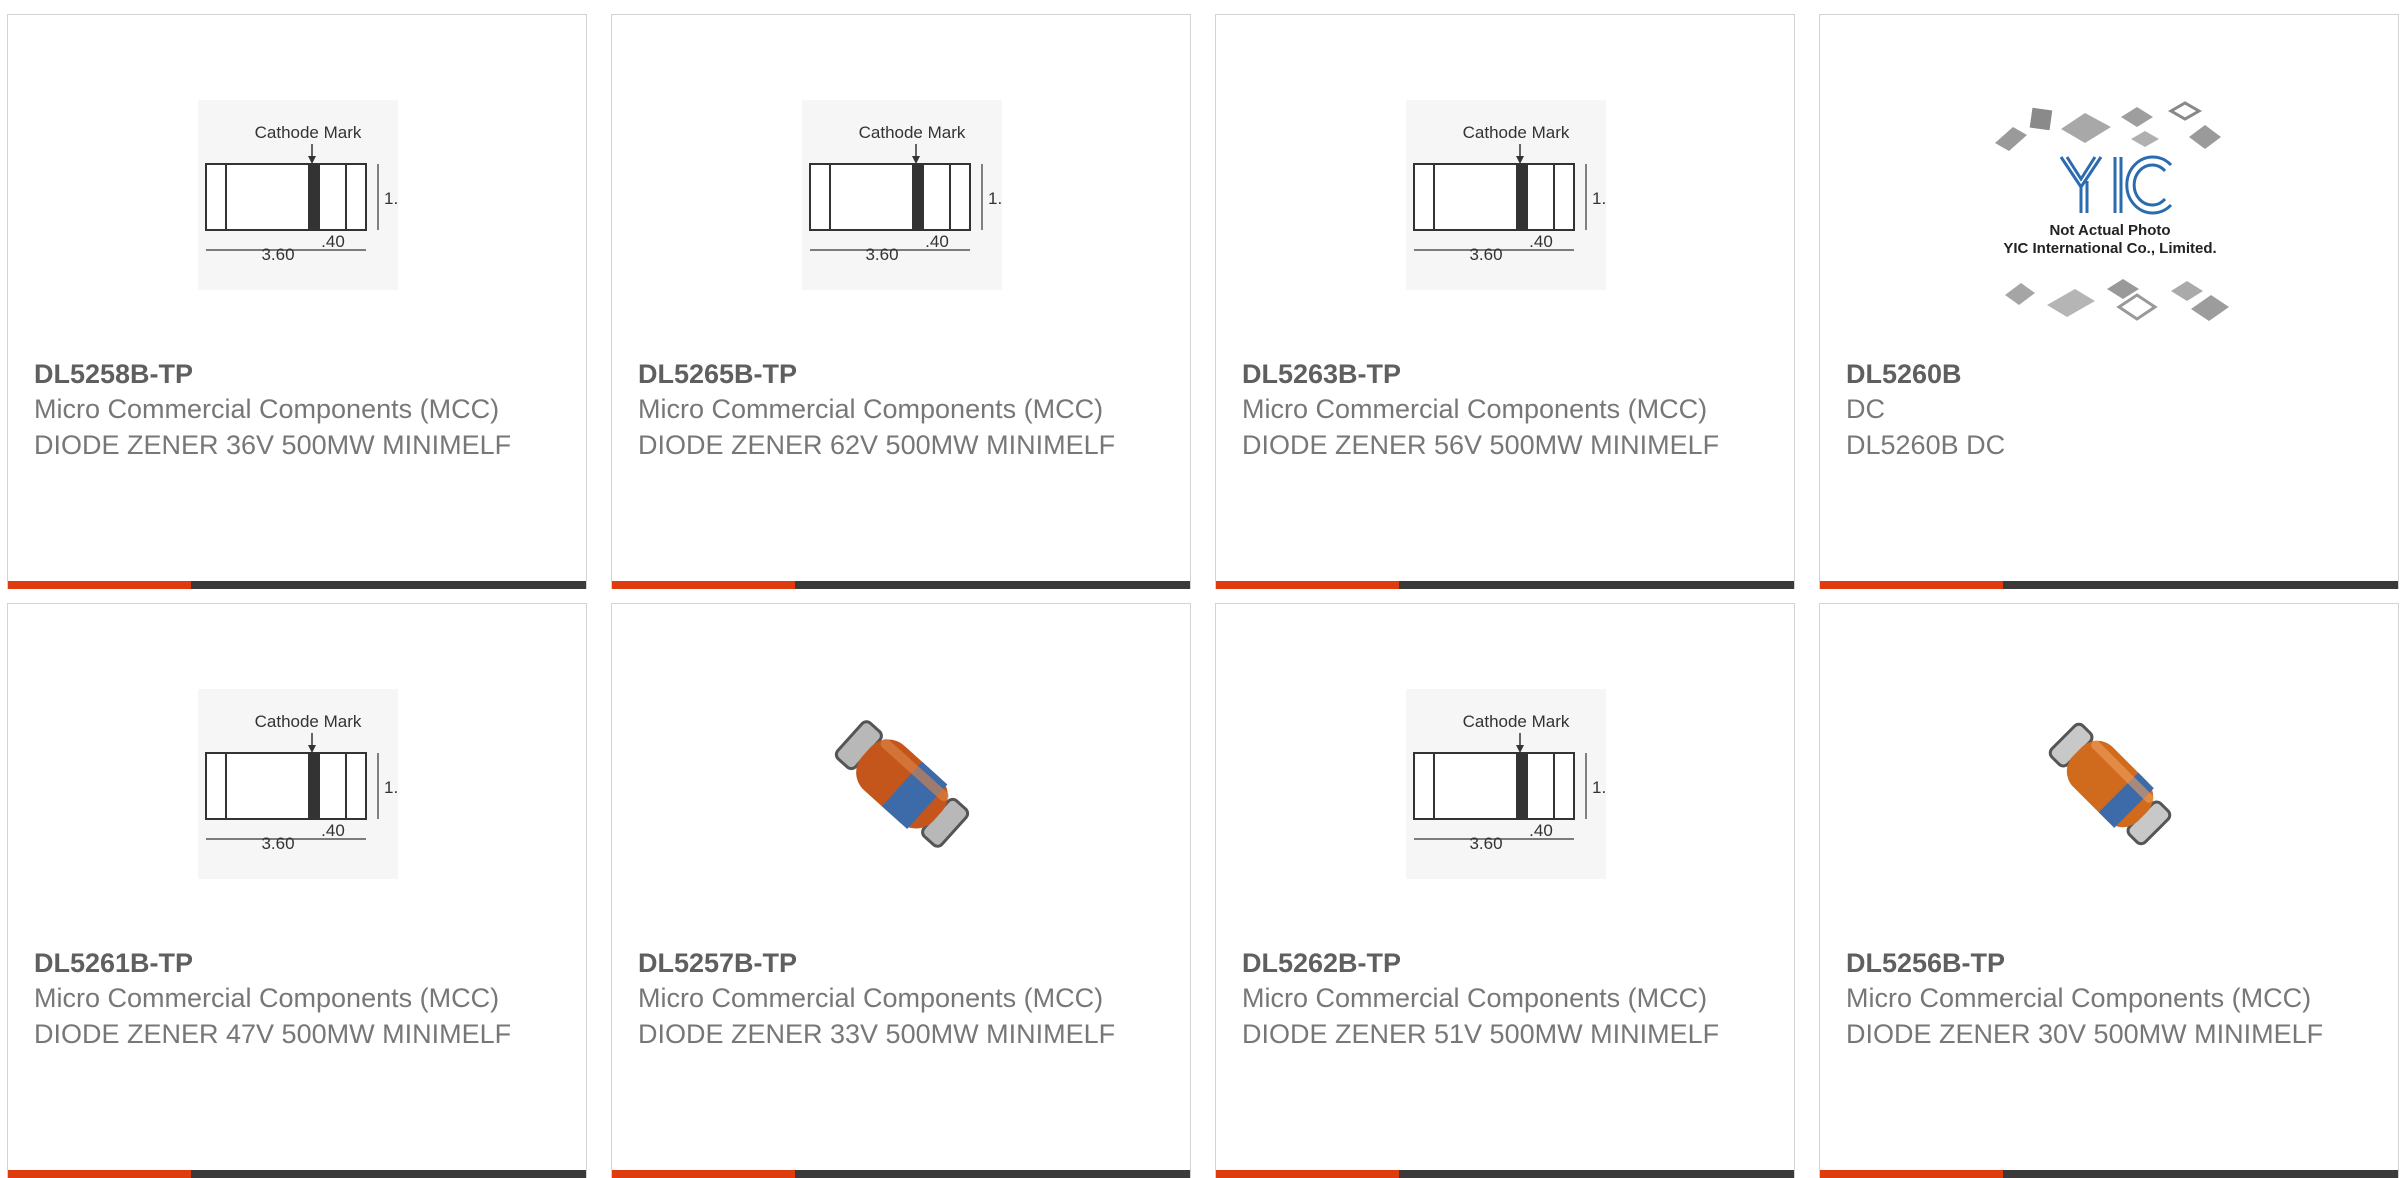 Image resolution: width=2400 pixels, height=1178 pixels. What do you see at coordinates (273, 445) in the screenshot?
I see `description: DIODE ZENER 36V 500MW MINIMELF` at bounding box center [273, 445].